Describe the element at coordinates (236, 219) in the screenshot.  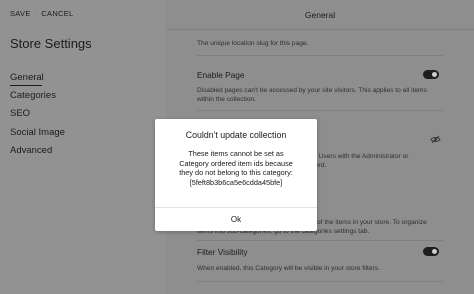
I see `ok-button: Ok` at that location.